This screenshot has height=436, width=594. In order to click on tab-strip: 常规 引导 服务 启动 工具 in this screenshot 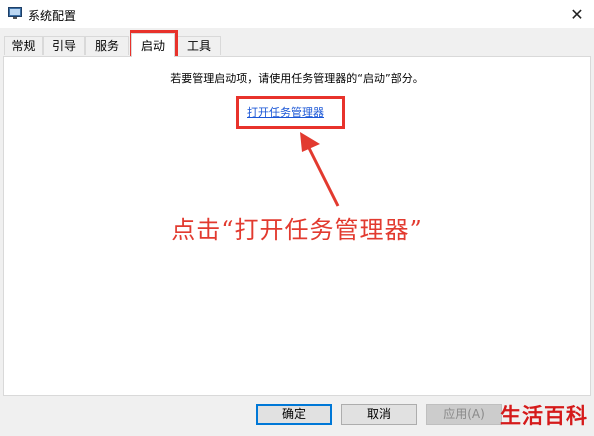, I will do `click(297, 45)`.